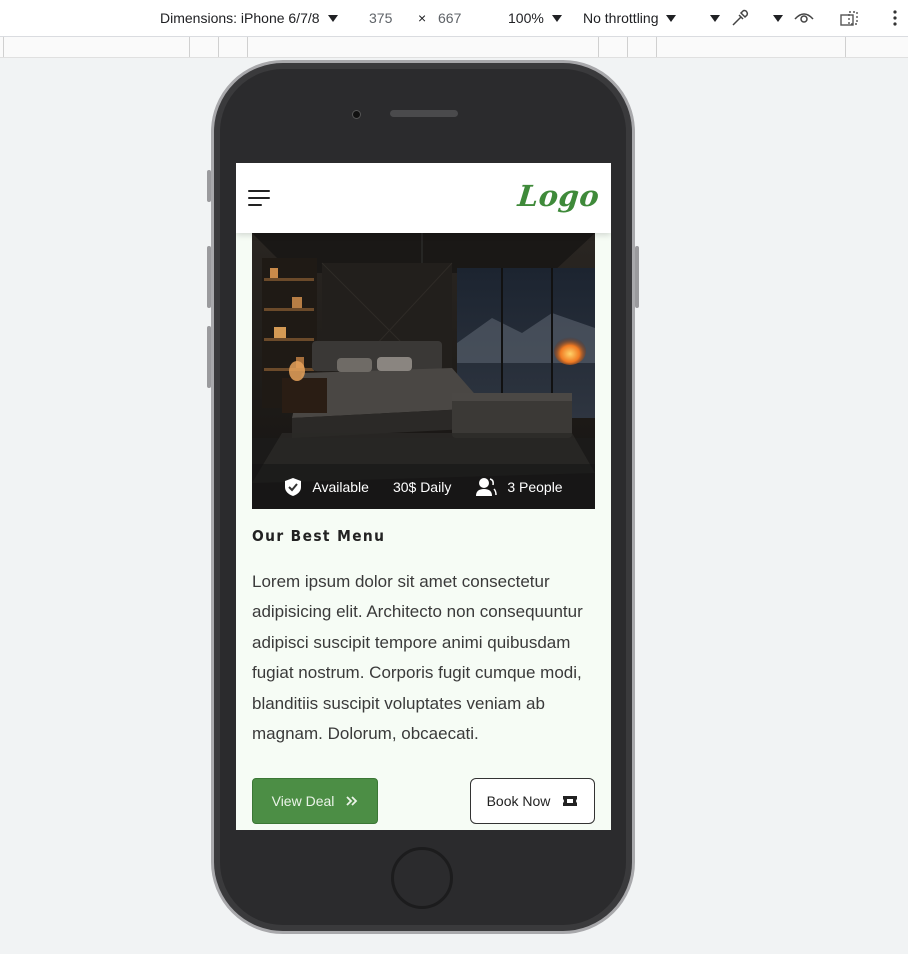 This screenshot has height=954, width=908. What do you see at coordinates (424, 113) in the screenshot?
I see `earpiece-speaker` at bounding box center [424, 113].